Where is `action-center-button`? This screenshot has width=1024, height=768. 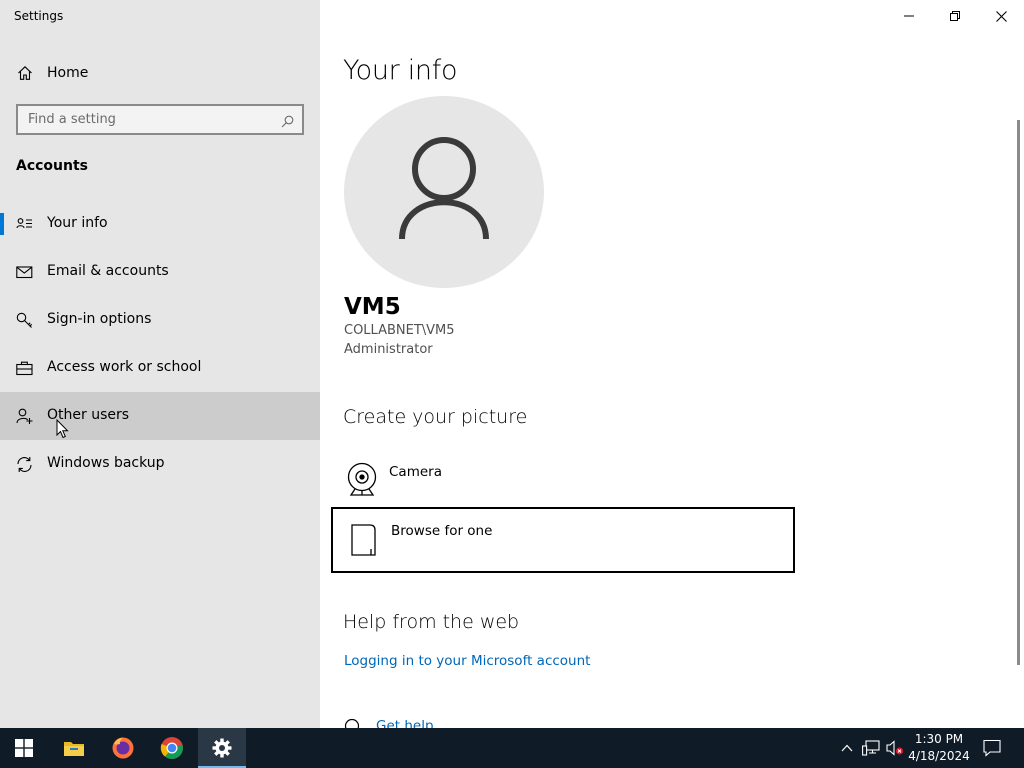 action-center-button is located at coordinates (992, 748).